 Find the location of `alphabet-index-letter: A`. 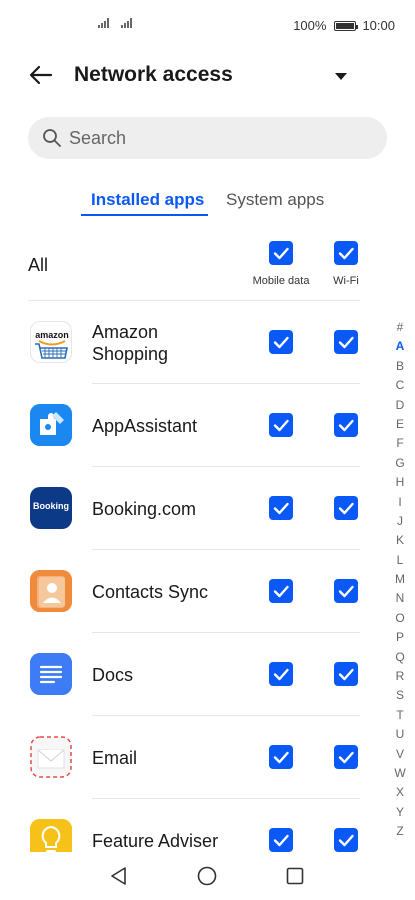

alphabet-index-letter: A is located at coordinates (400, 346).